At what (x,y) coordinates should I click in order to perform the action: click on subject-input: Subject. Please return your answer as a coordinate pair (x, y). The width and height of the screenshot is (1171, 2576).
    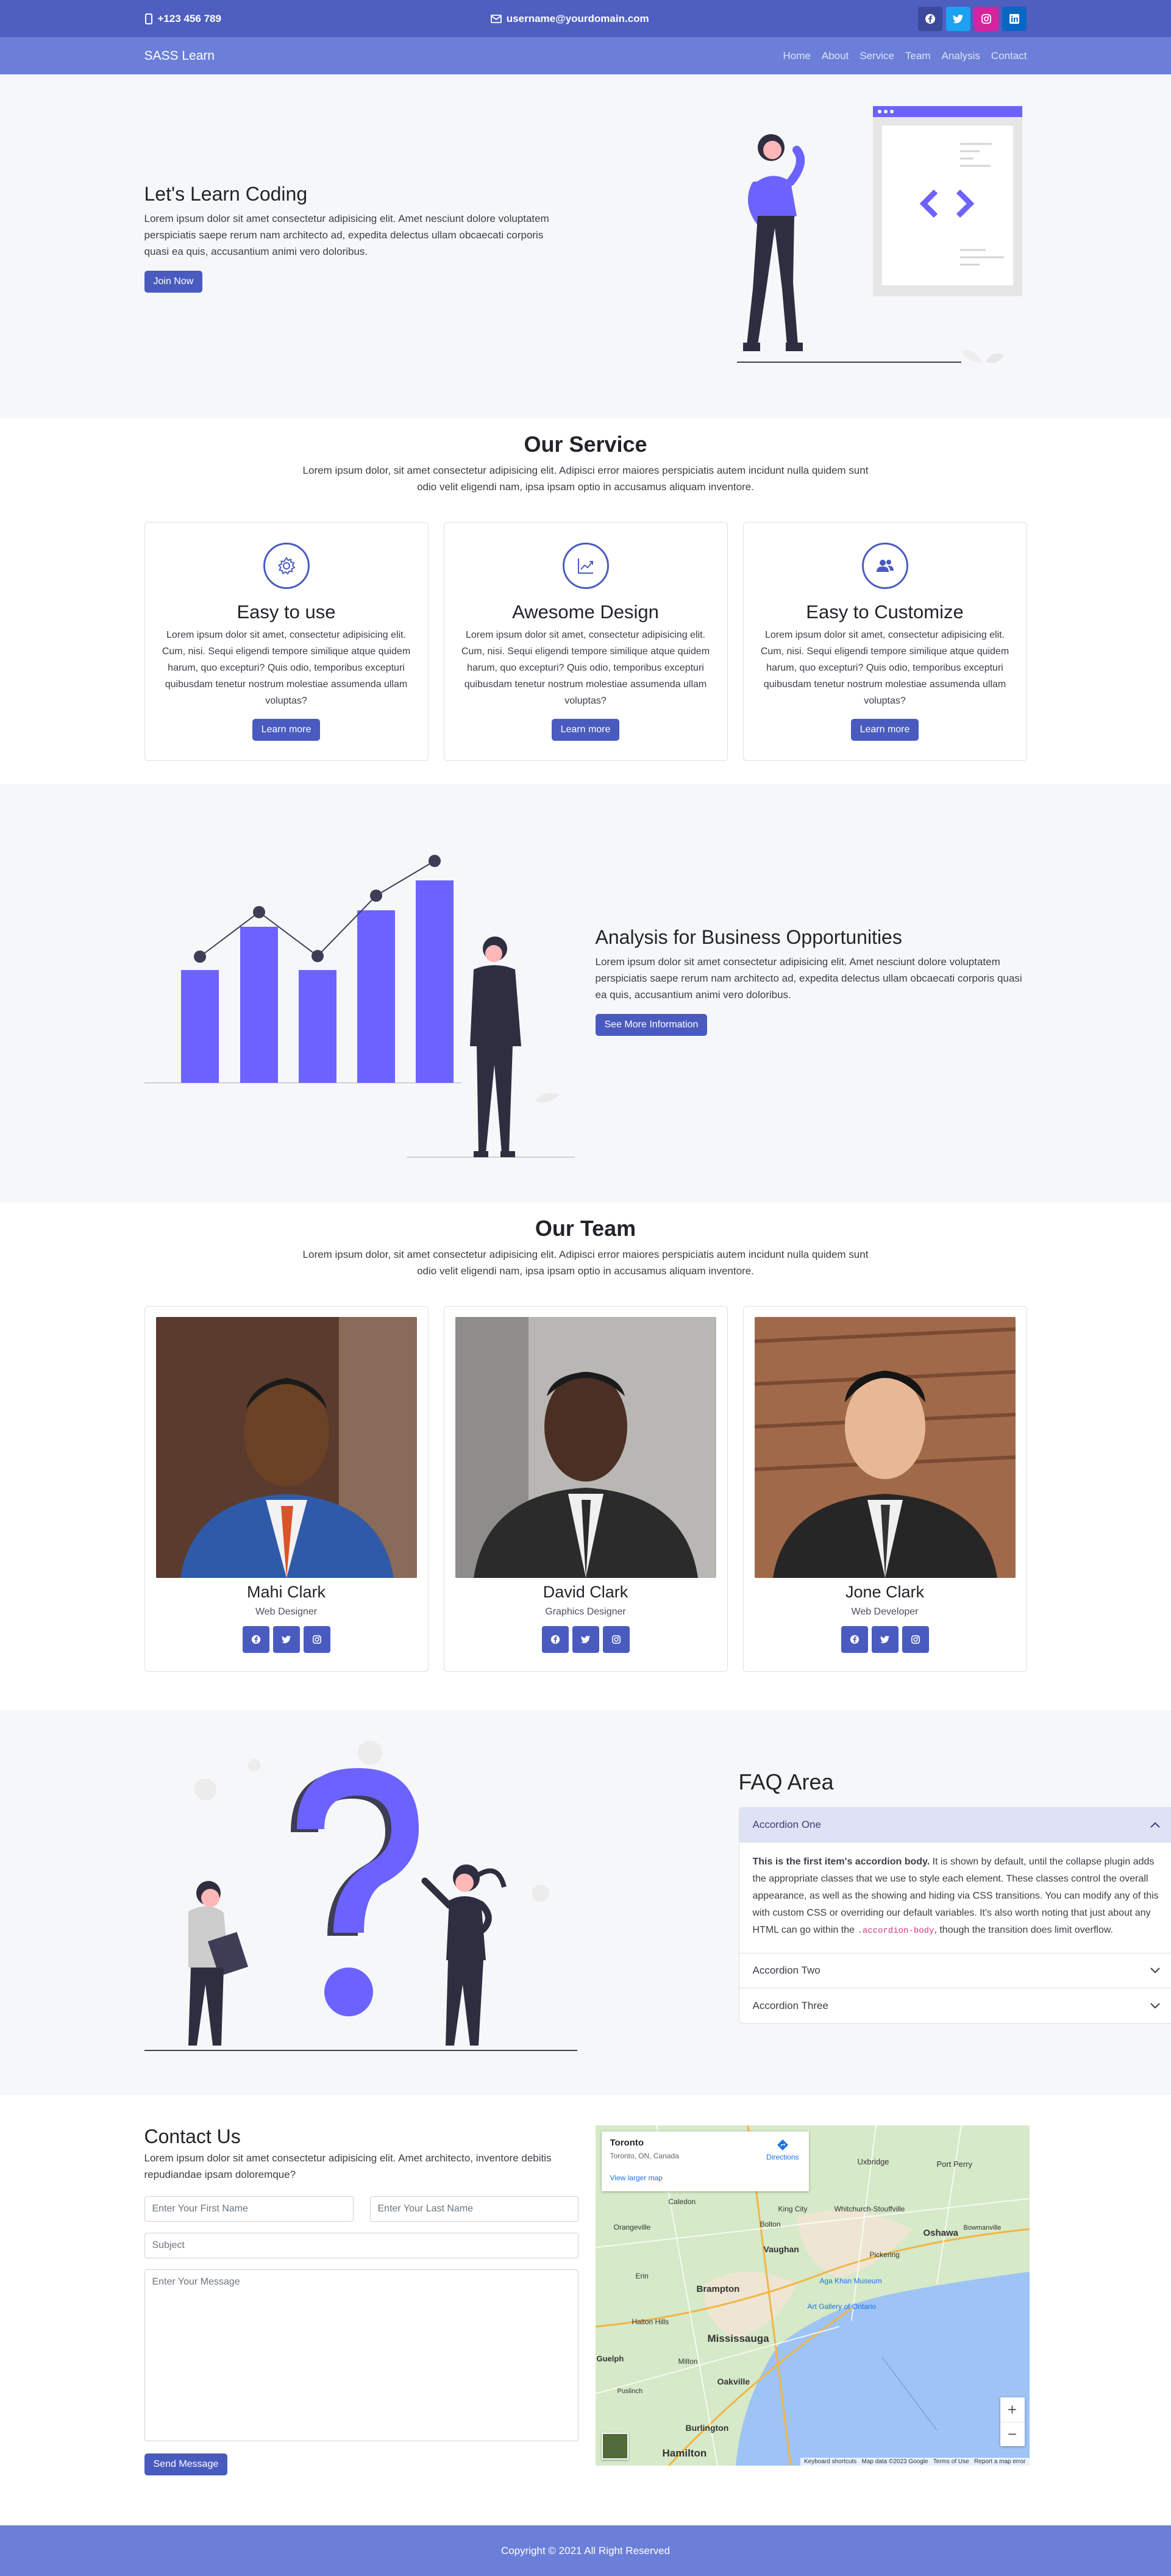
    Looking at the image, I should click on (361, 2246).